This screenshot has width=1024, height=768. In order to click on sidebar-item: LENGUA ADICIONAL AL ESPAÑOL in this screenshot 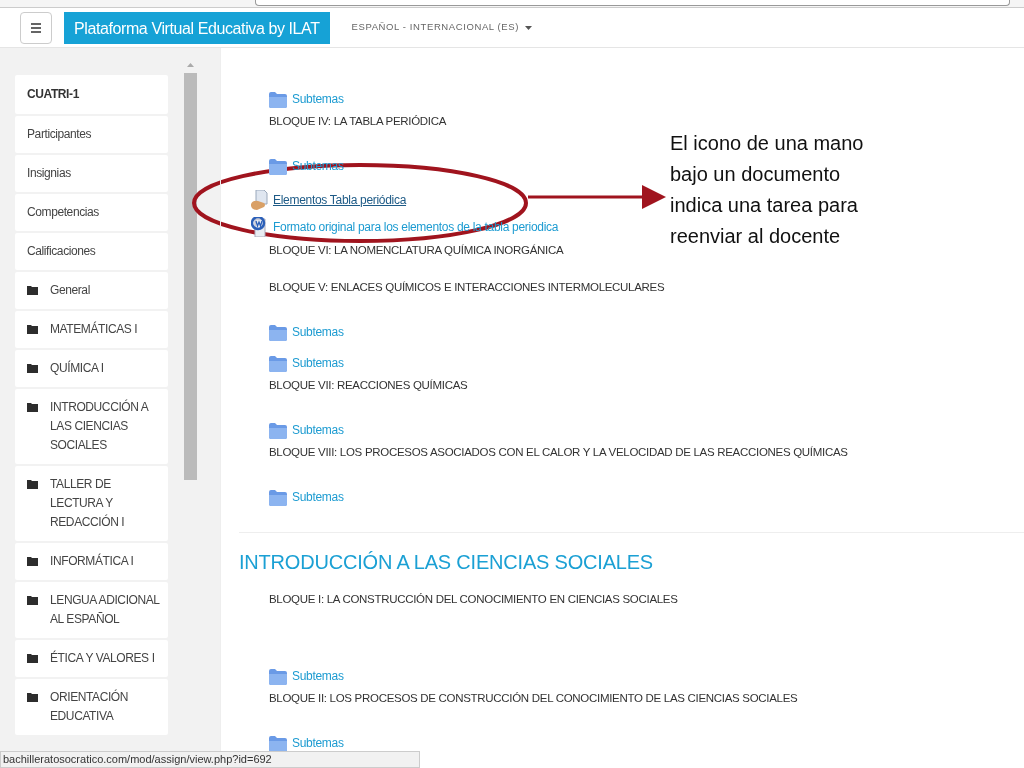, I will do `click(91, 610)`.